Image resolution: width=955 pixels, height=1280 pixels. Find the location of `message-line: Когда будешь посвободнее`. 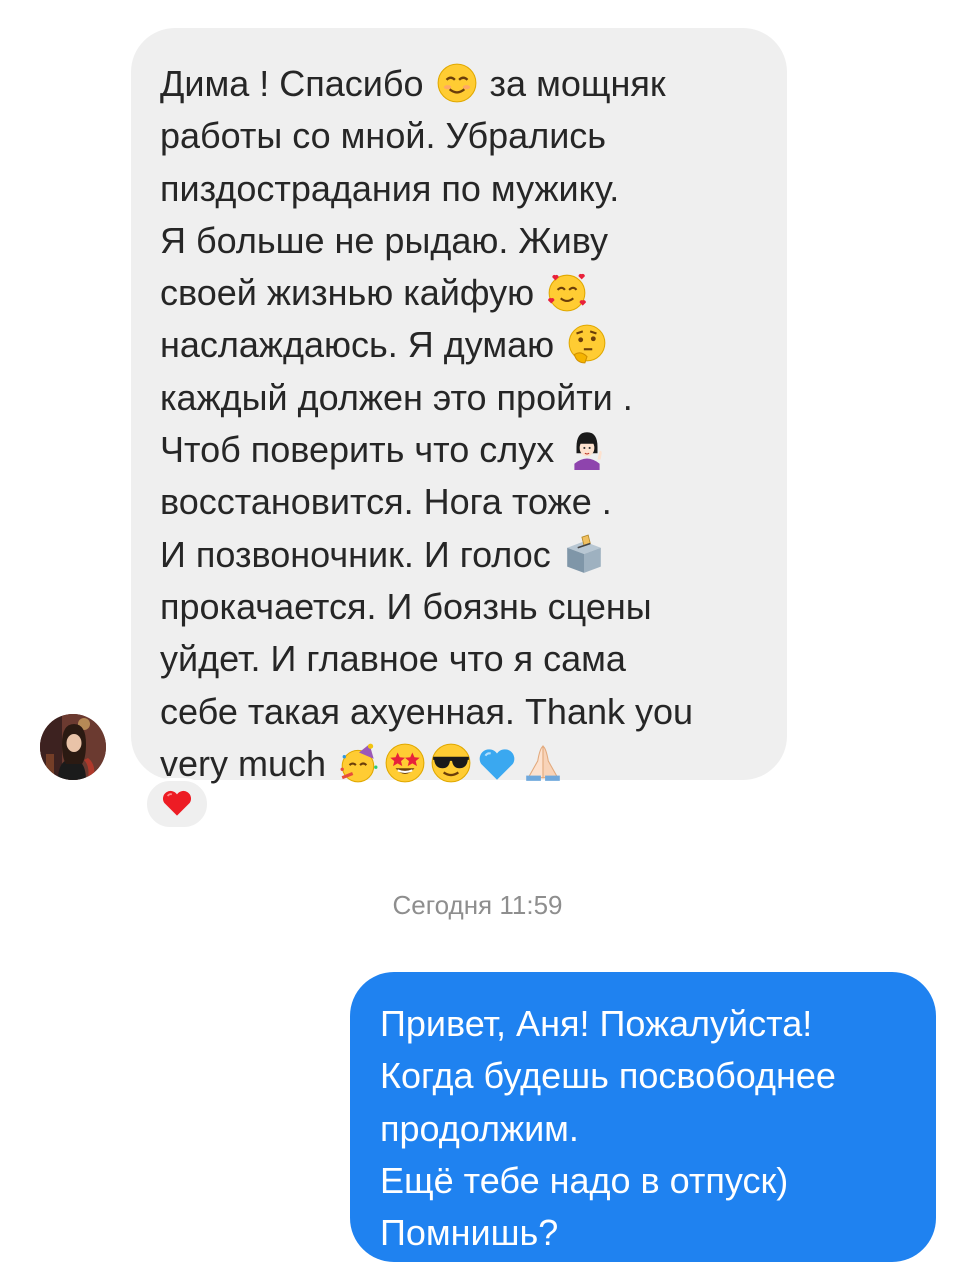

message-line: Когда будешь посвободнее is located at coordinates (608, 1076).